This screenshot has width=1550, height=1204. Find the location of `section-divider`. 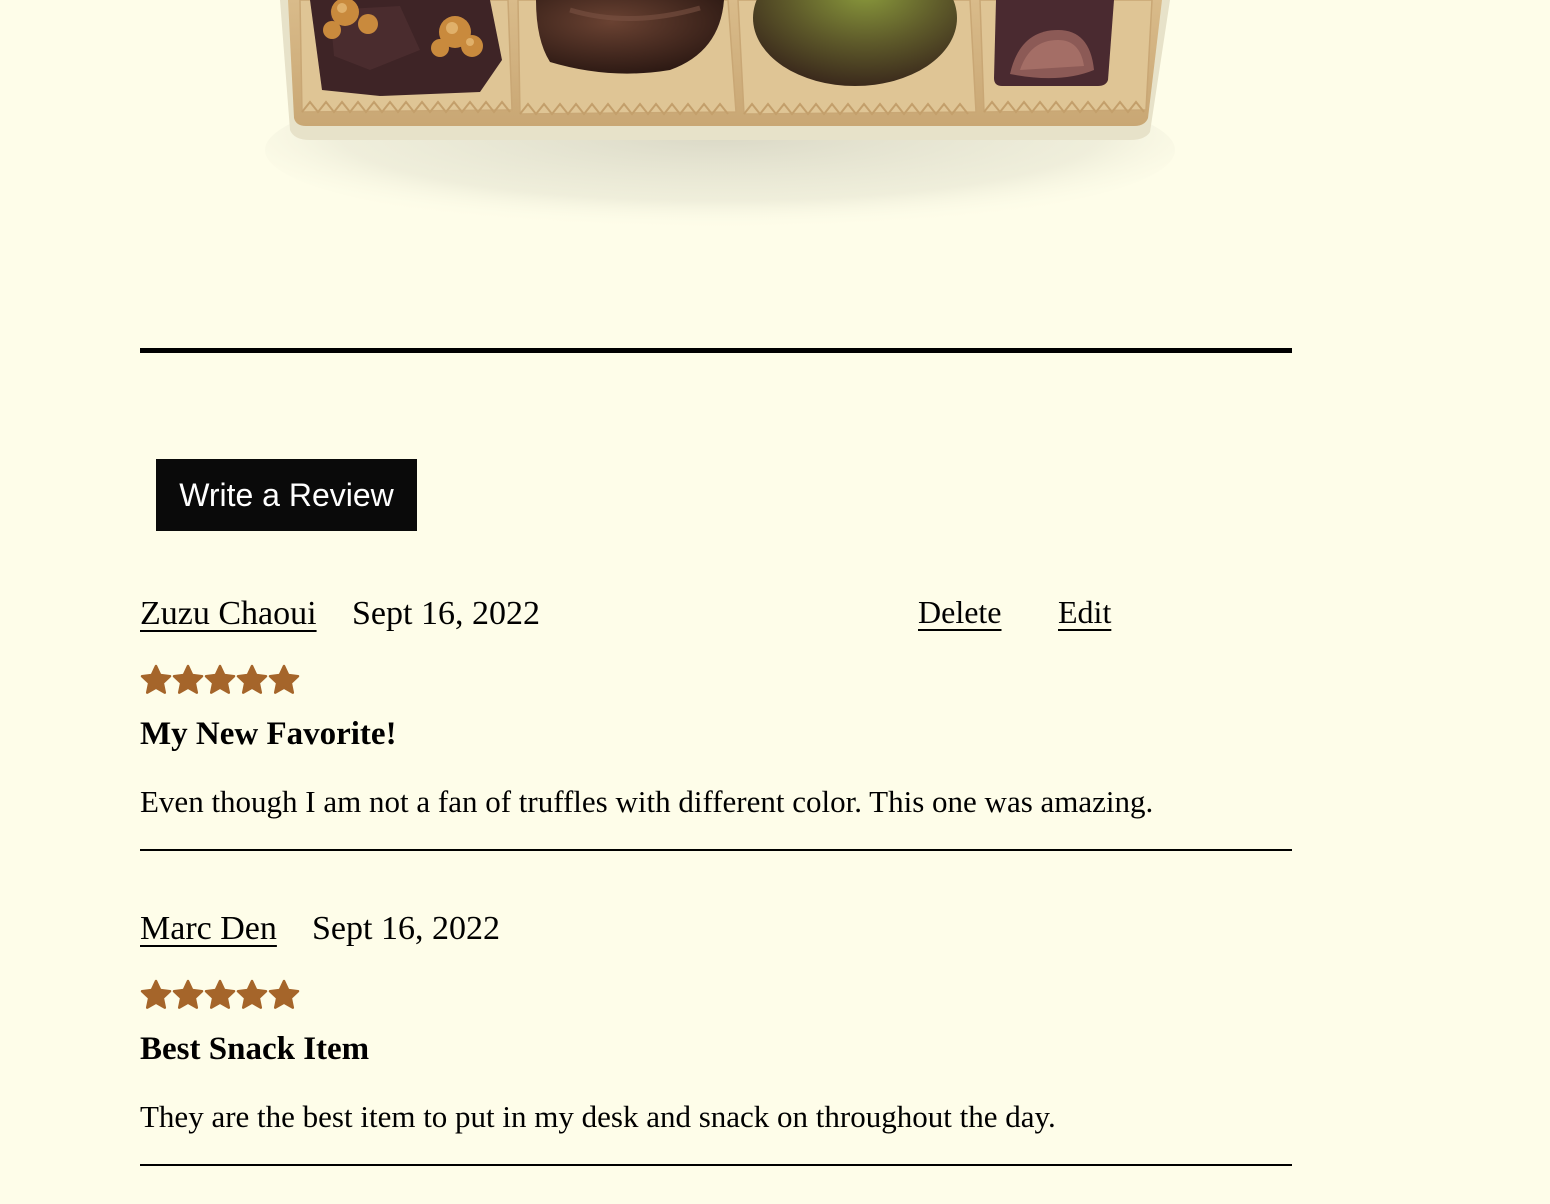

section-divider is located at coordinates (716, 350).